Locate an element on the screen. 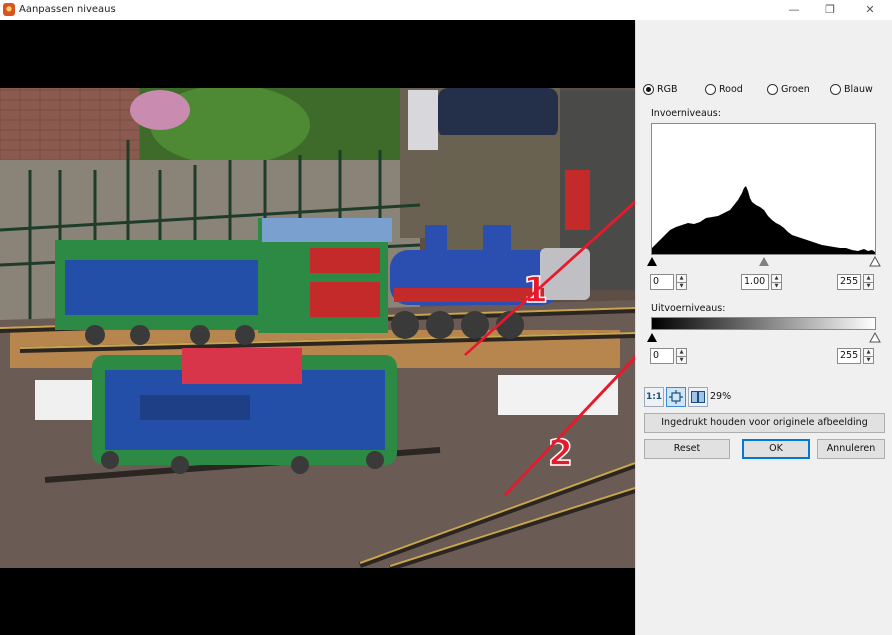 The height and width of the screenshot is (635, 892). ok-button: OK is located at coordinates (776, 449).